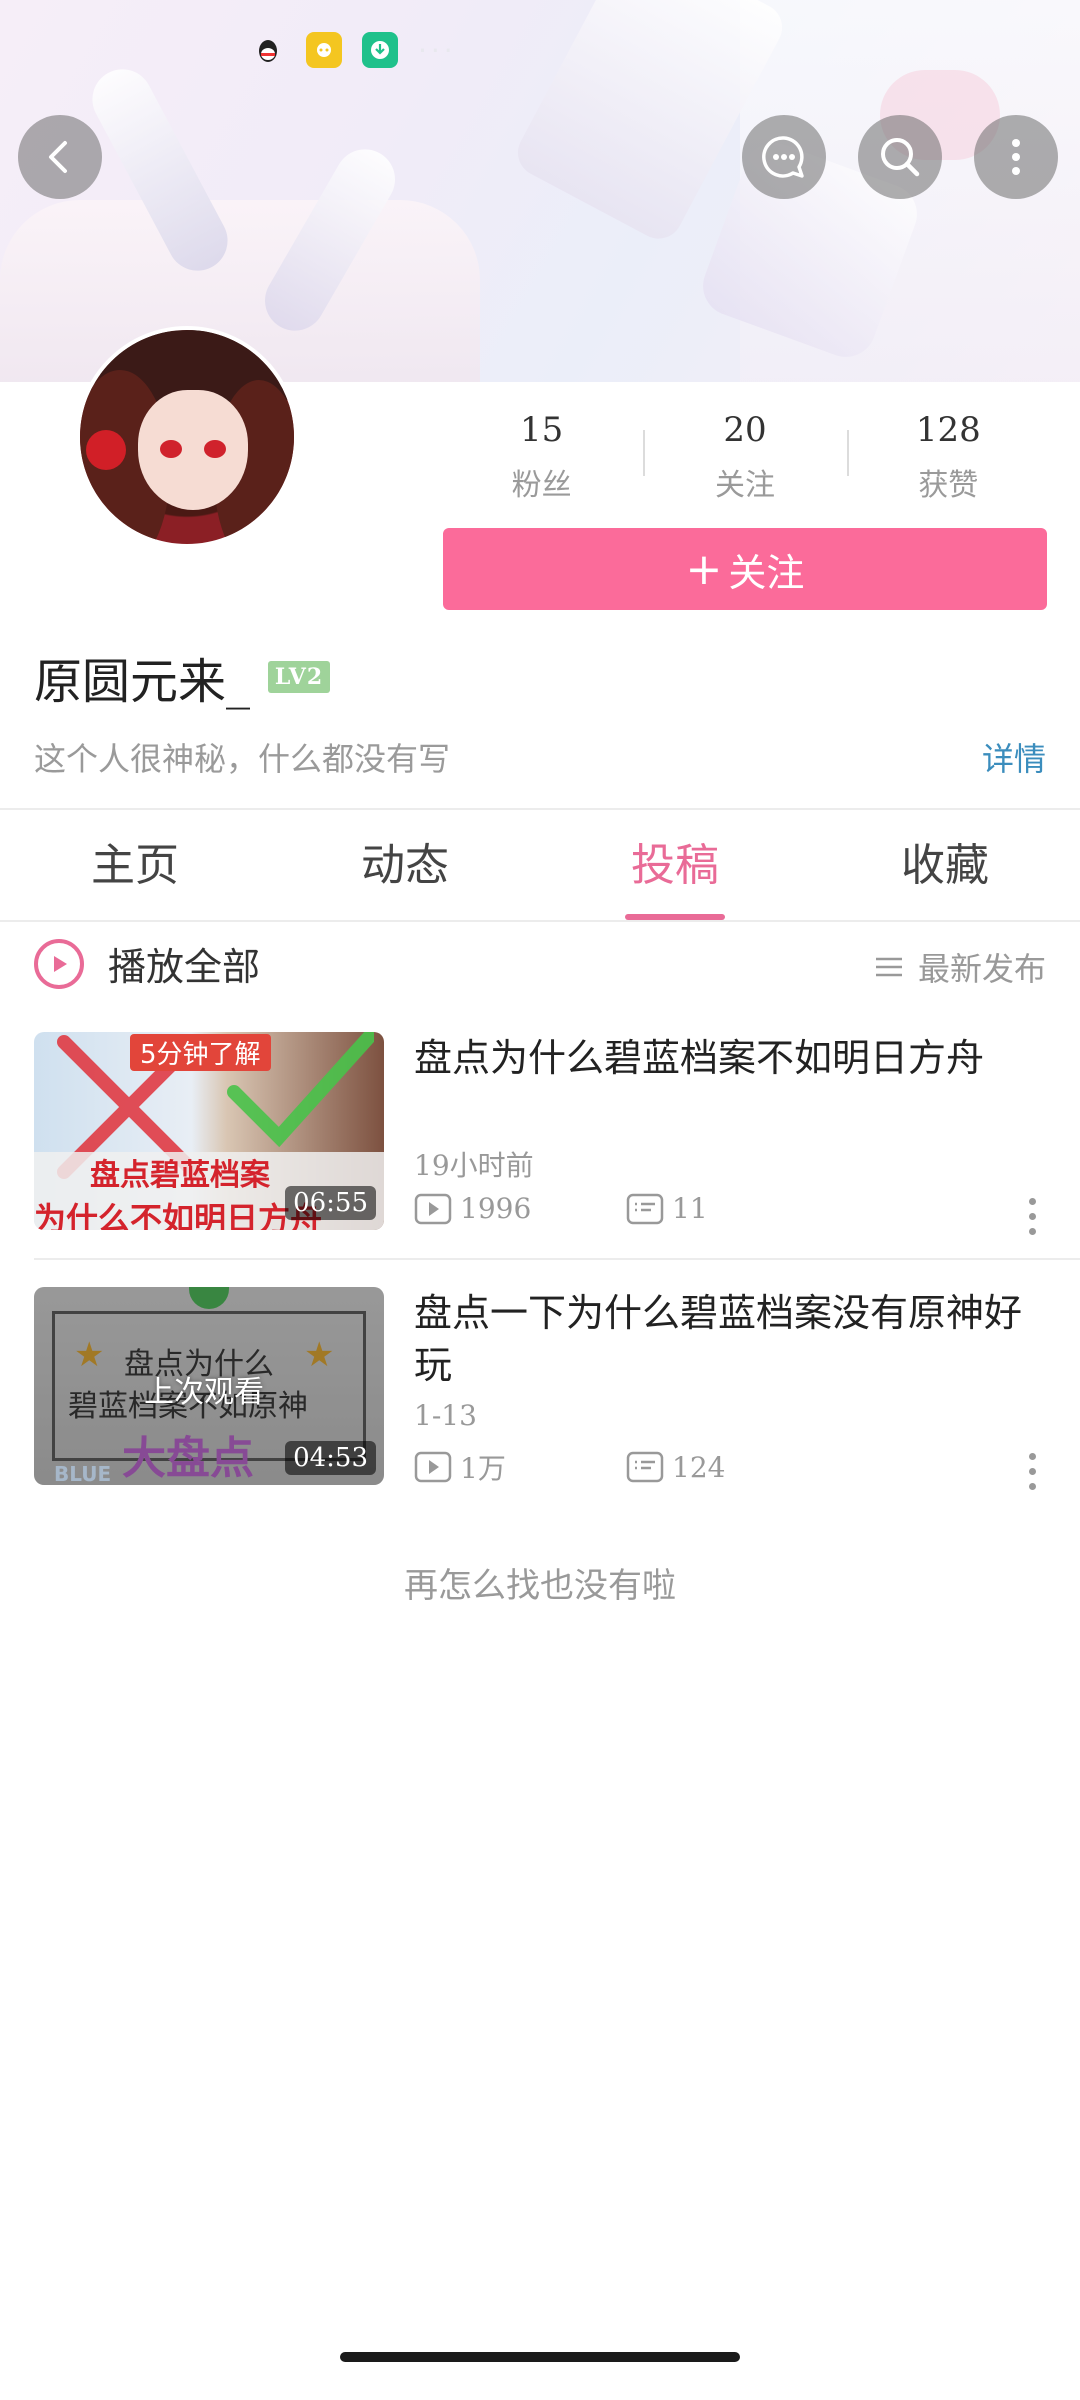  I want to click on view-count: 1996, so click(520, 1208).